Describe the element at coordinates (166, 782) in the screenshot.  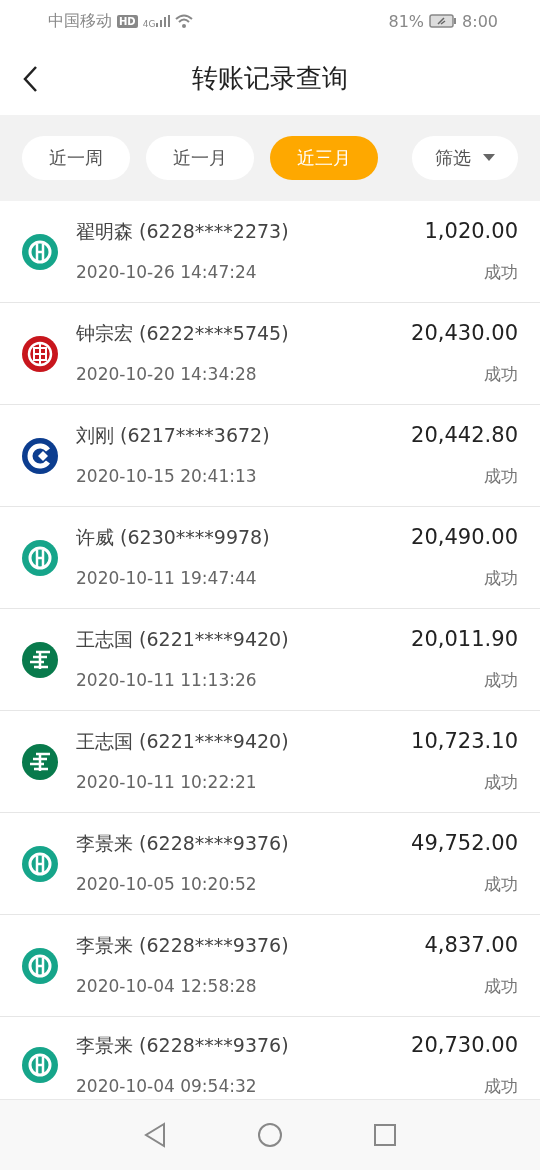
I see `transfer-time: 2020-10-11 10:22:21` at that location.